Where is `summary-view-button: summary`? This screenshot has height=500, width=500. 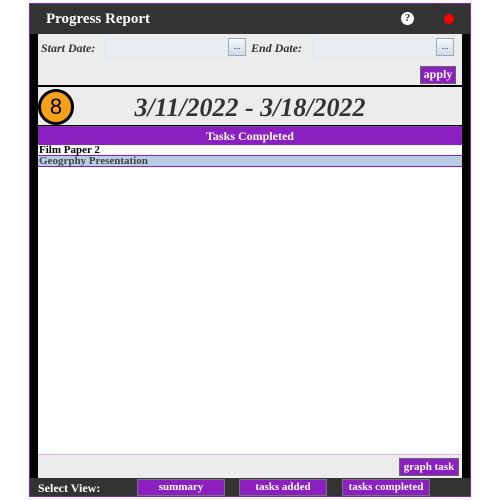
summary-view-button: summary is located at coordinates (181, 487).